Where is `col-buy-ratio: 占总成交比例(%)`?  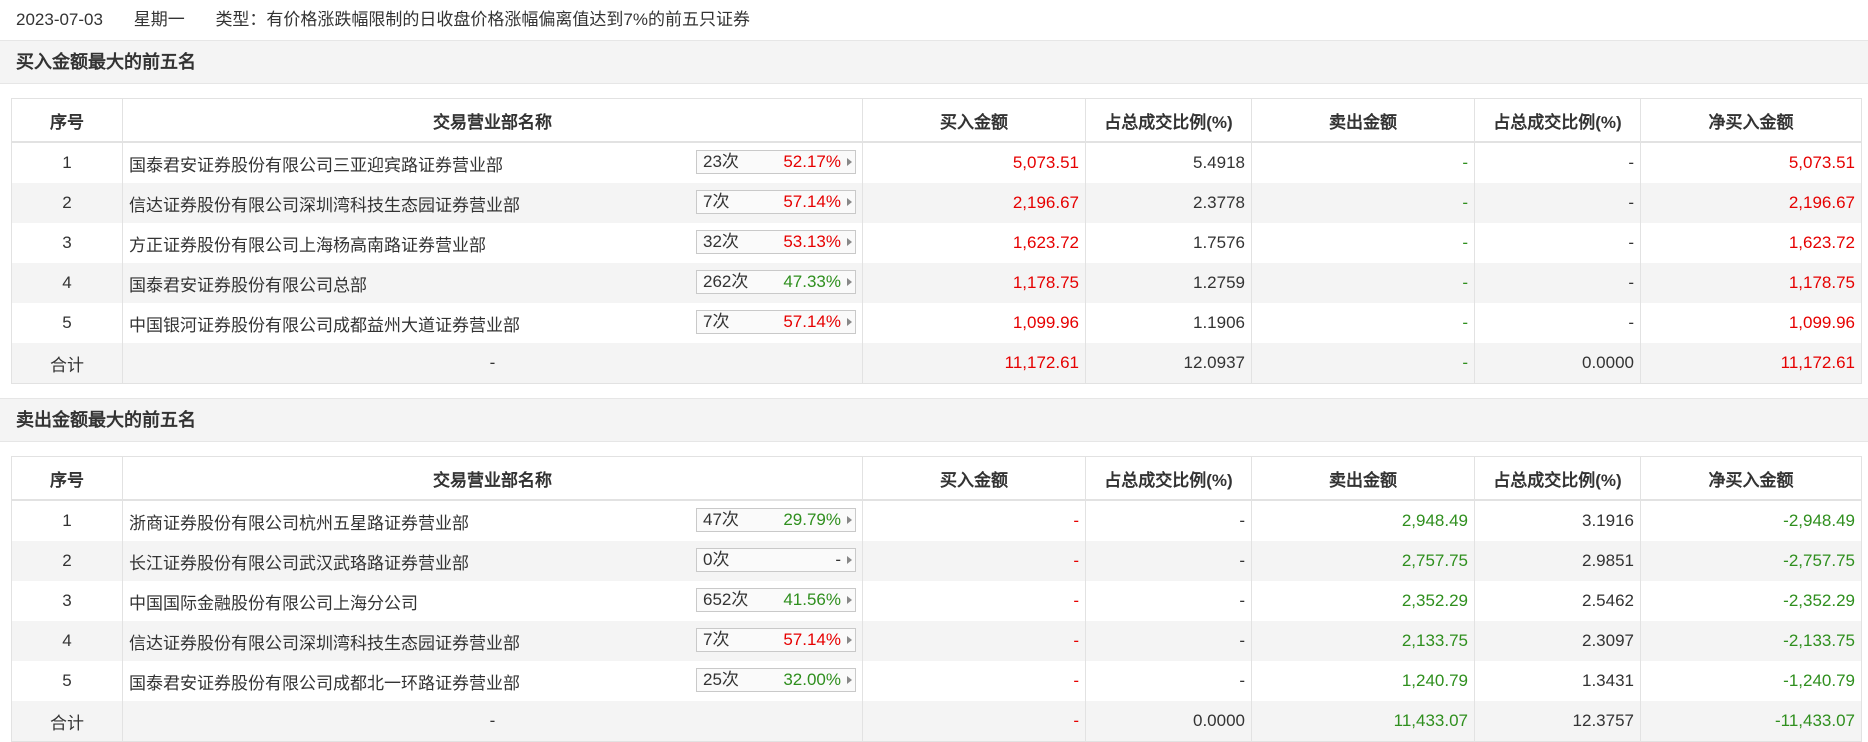 col-buy-ratio: 占总成交比例(%) is located at coordinates (1168, 478).